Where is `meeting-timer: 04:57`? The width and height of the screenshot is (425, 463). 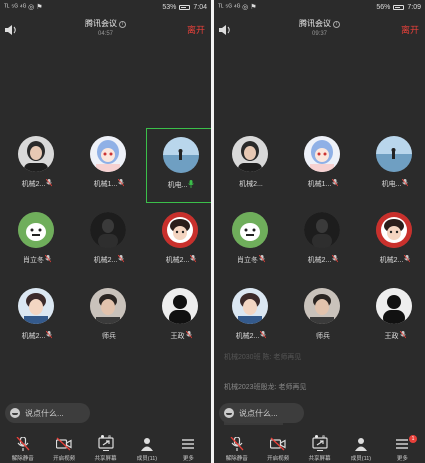 meeting-timer: 04:57 is located at coordinates (105, 34).